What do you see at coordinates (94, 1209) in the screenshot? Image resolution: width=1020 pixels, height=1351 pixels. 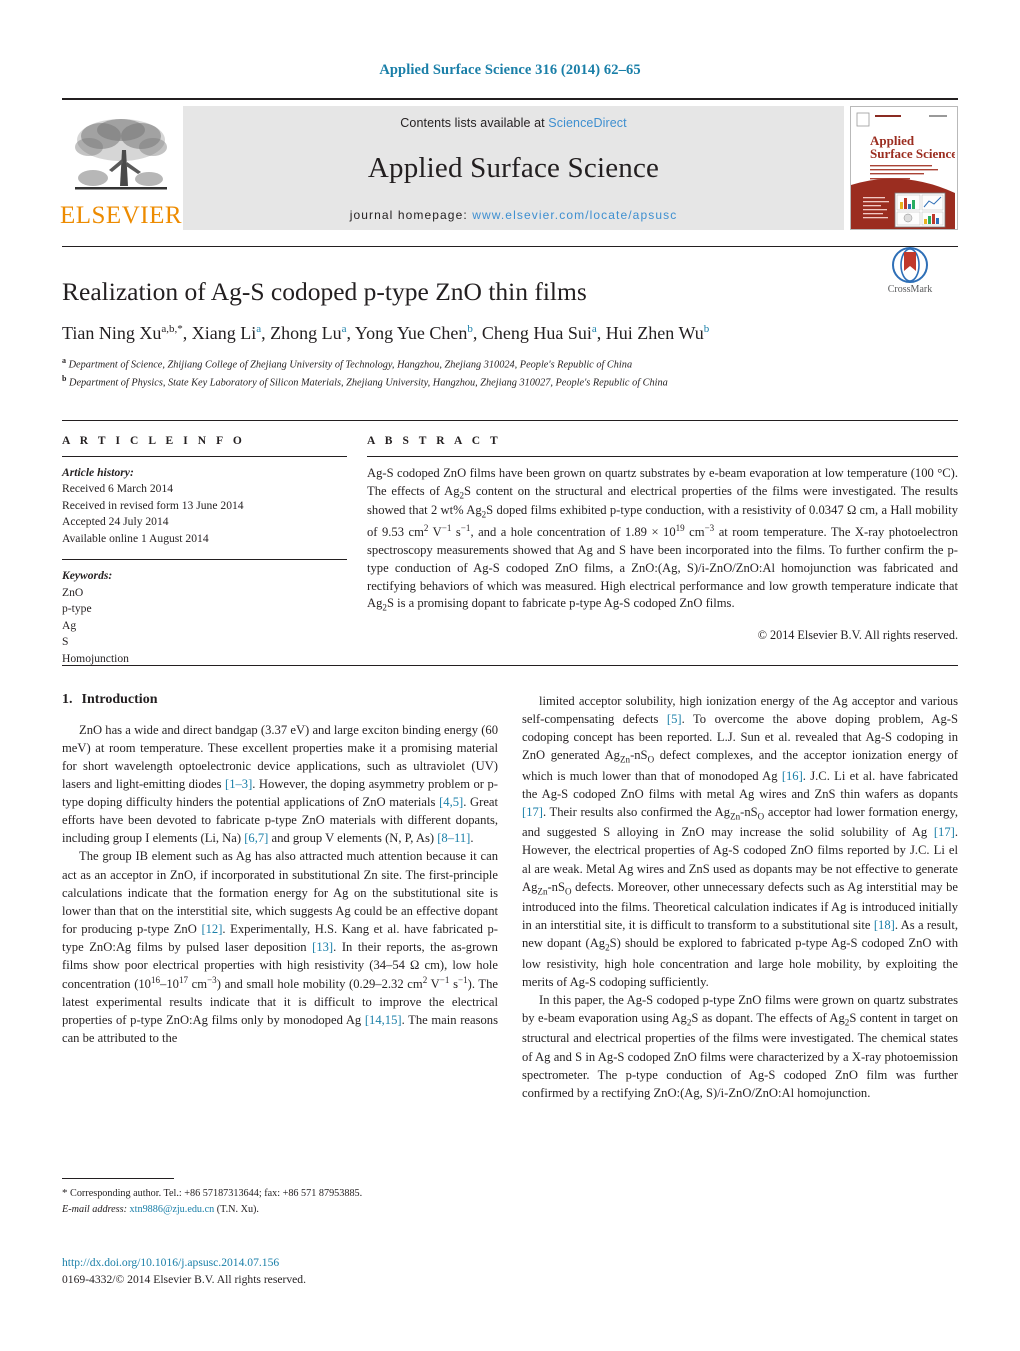 I see `email-label: E-mail address:` at bounding box center [94, 1209].